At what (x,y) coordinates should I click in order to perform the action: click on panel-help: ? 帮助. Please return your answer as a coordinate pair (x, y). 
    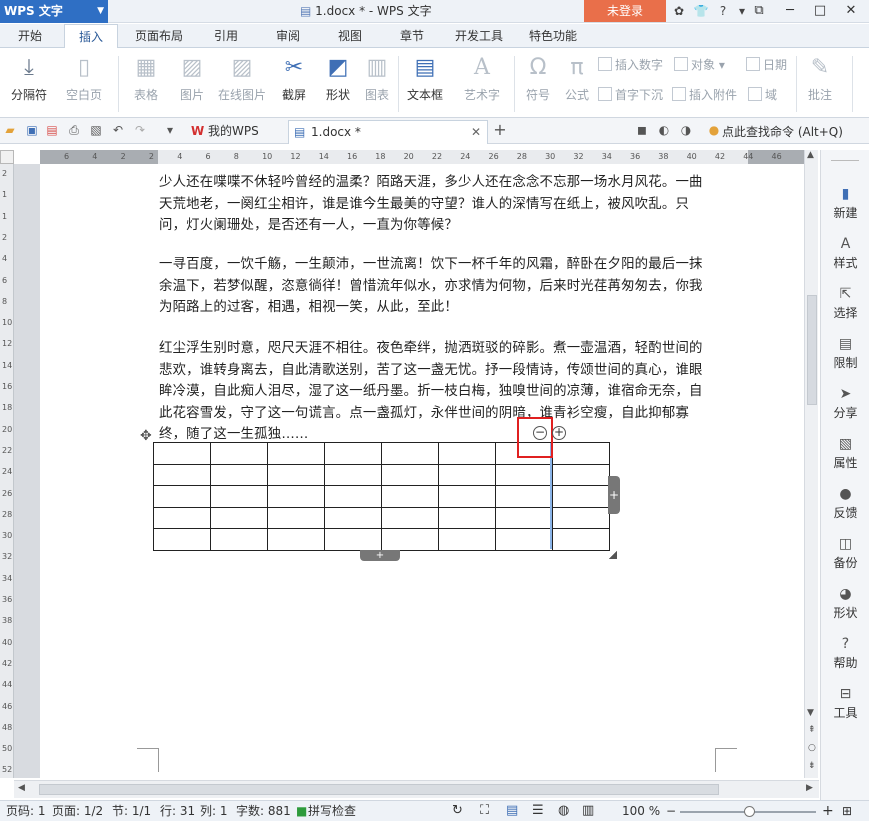
    Looking at the image, I should click on (845, 653).